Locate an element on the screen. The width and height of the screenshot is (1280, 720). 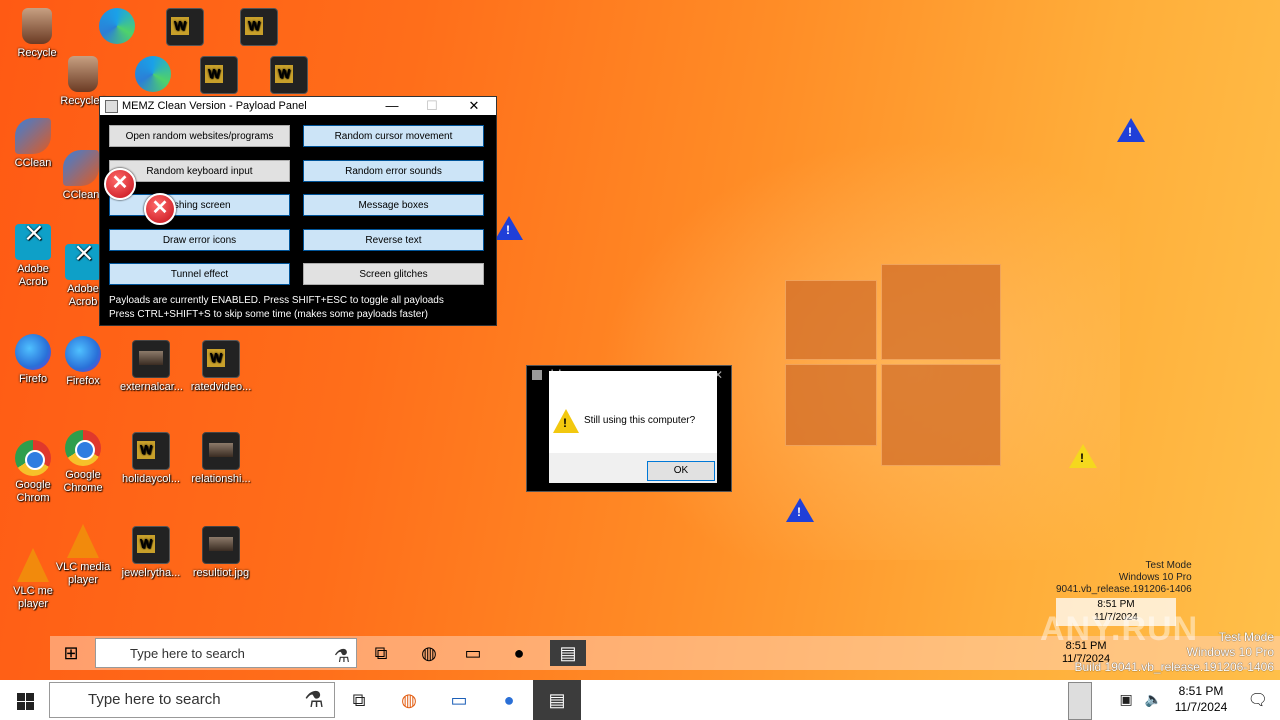
dialog-message: Still using this computer? is located at coordinates (640, 420).